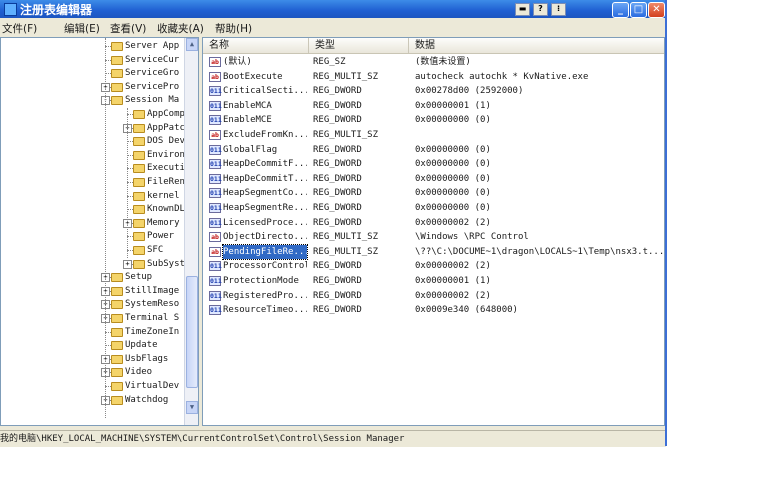 Image resolution: width=768 pixels, height=480 pixels. What do you see at coordinates (433, 120) in the screenshot?
I see `value-row: 011 EnableMCE REG_DWORD 0x00000000 (0)` at bounding box center [433, 120].